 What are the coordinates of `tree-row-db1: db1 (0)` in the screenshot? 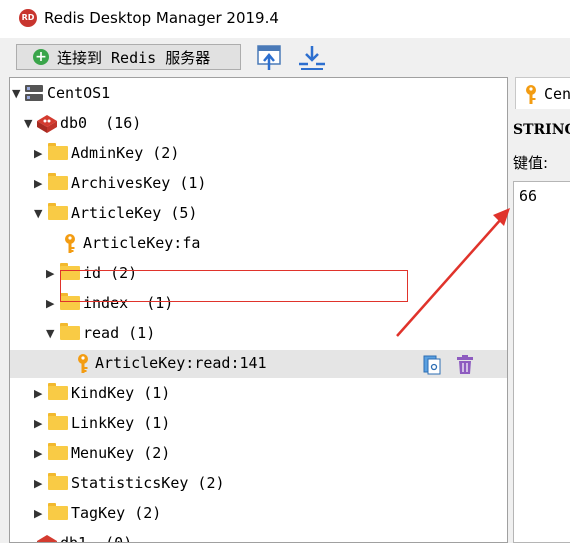 It's located at (258, 536).